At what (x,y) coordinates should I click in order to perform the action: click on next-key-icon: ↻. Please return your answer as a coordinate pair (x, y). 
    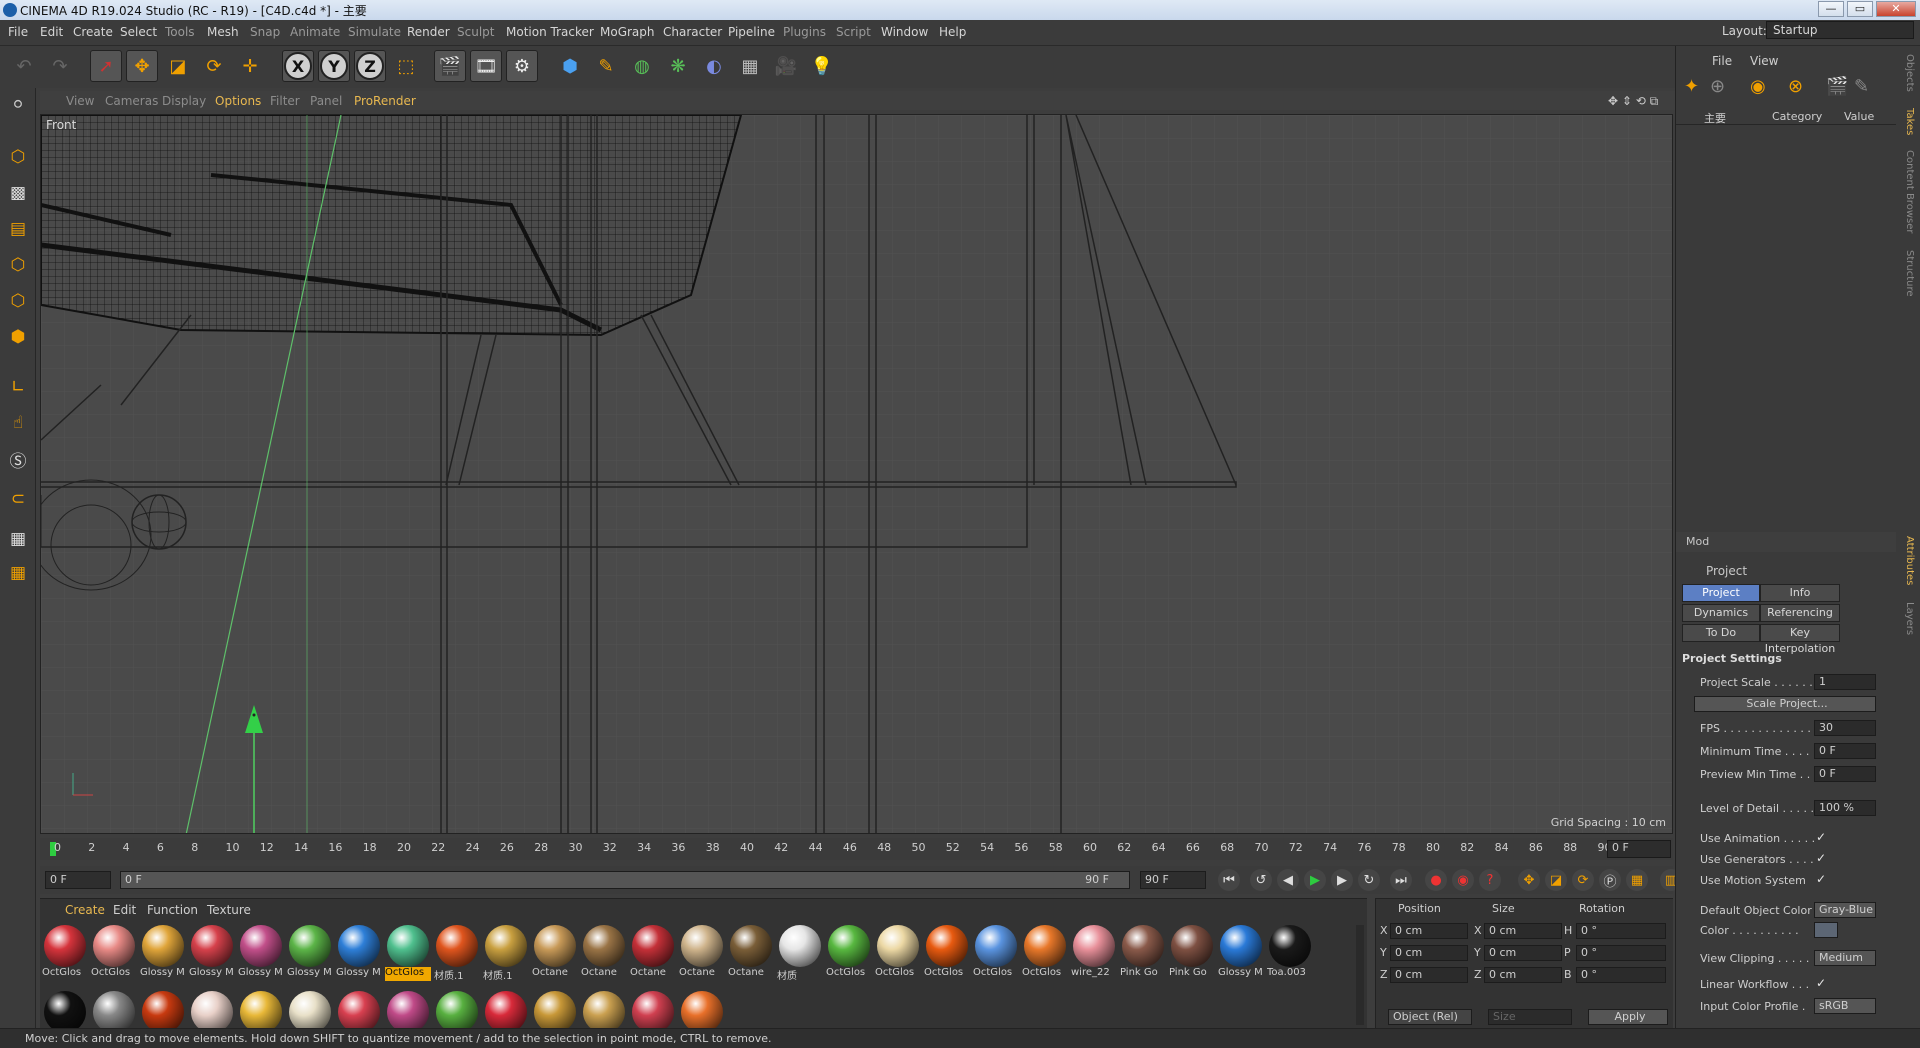
    Looking at the image, I should click on (1369, 880).